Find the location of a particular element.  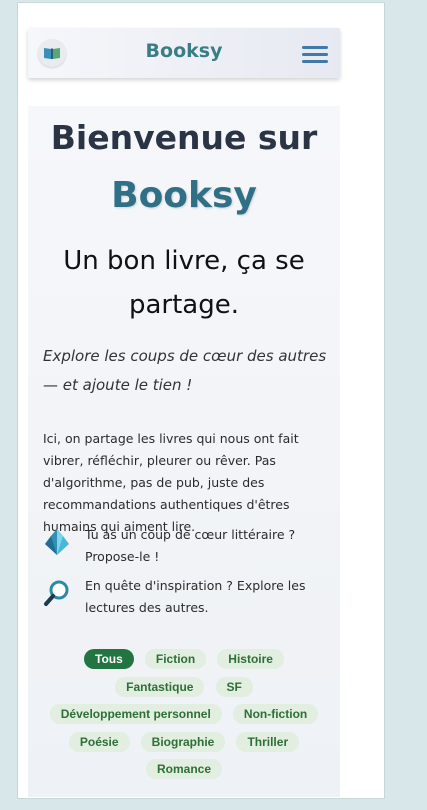

tag-fantastique: Fantastique is located at coordinates (160, 686).